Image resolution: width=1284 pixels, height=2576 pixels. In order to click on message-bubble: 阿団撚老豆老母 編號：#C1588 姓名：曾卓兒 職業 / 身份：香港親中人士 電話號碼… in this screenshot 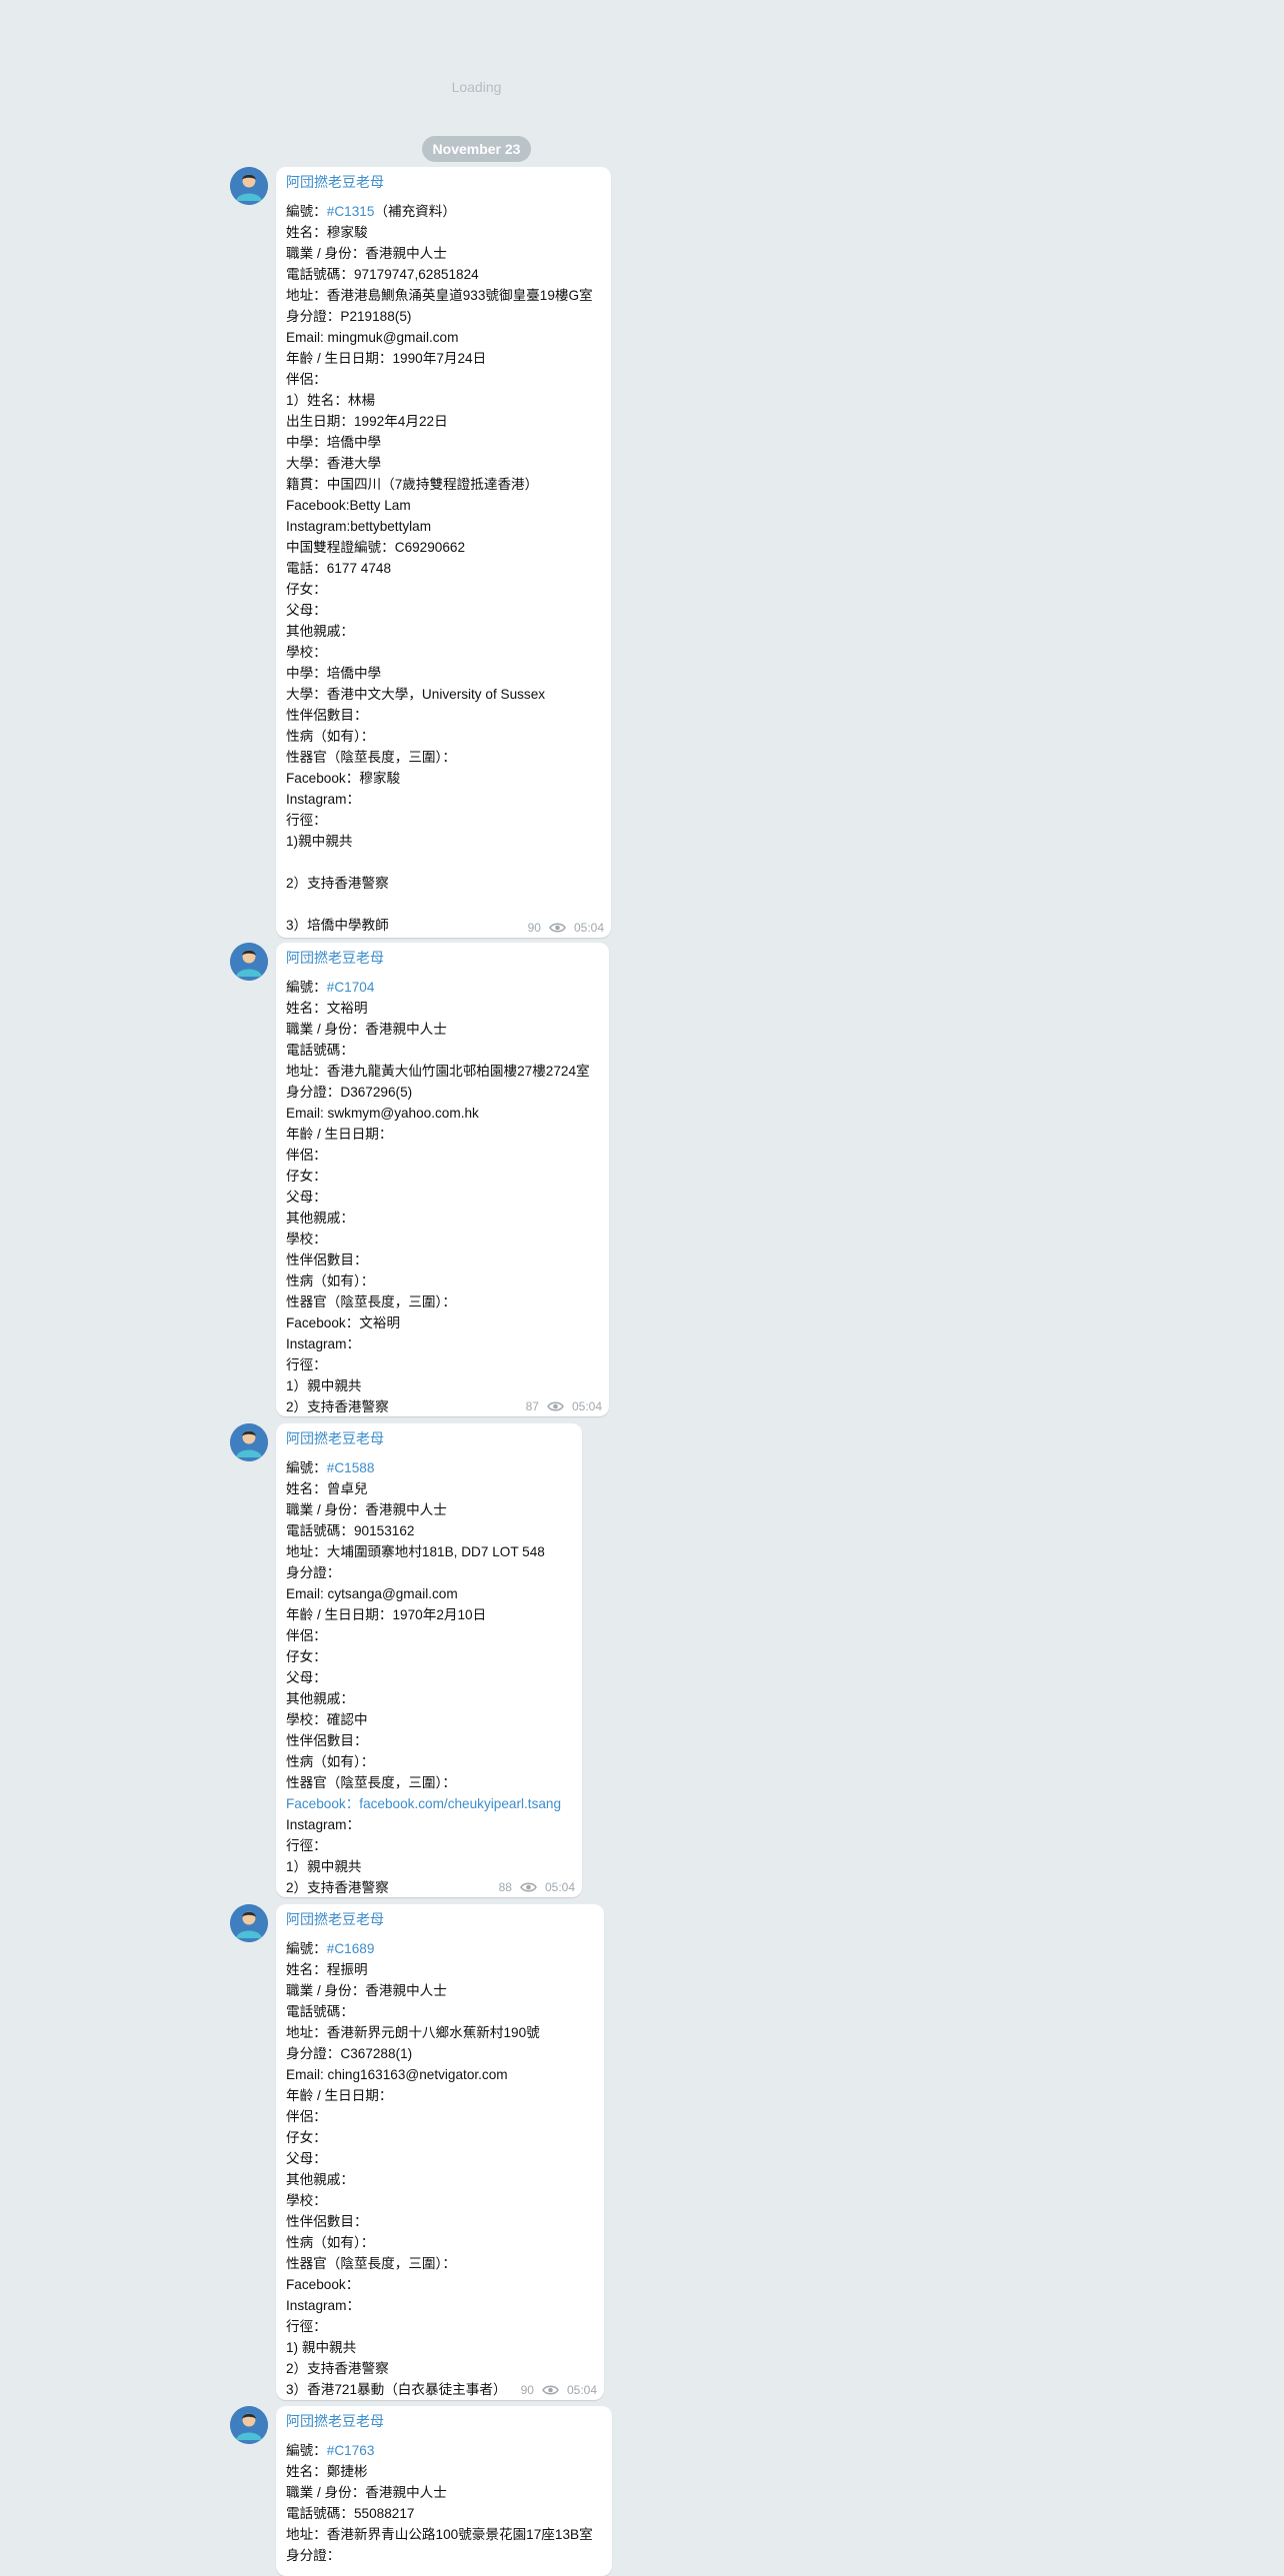, I will do `click(429, 1660)`.